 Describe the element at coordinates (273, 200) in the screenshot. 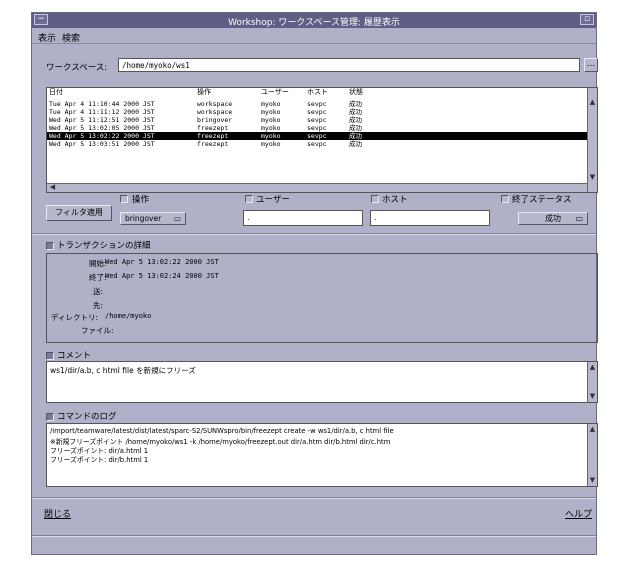

I see `user-label: ユーザー` at that location.